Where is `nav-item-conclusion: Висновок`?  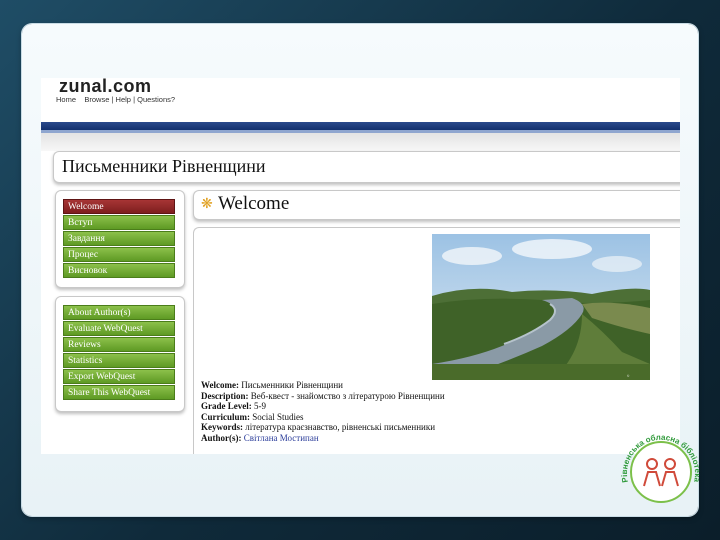 nav-item-conclusion: Висновок is located at coordinates (119, 270).